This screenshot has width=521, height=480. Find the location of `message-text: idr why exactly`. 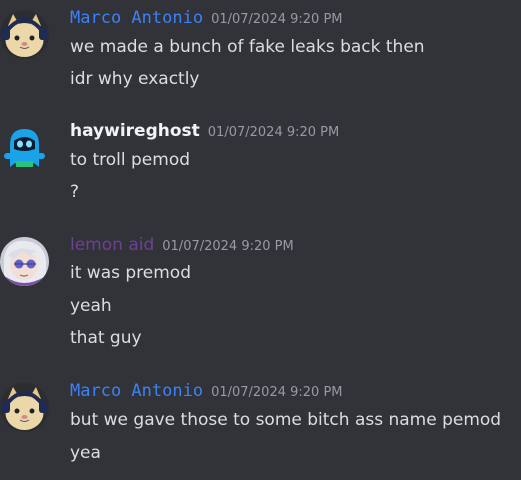

message-text: idr why exactly is located at coordinates (135, 79).